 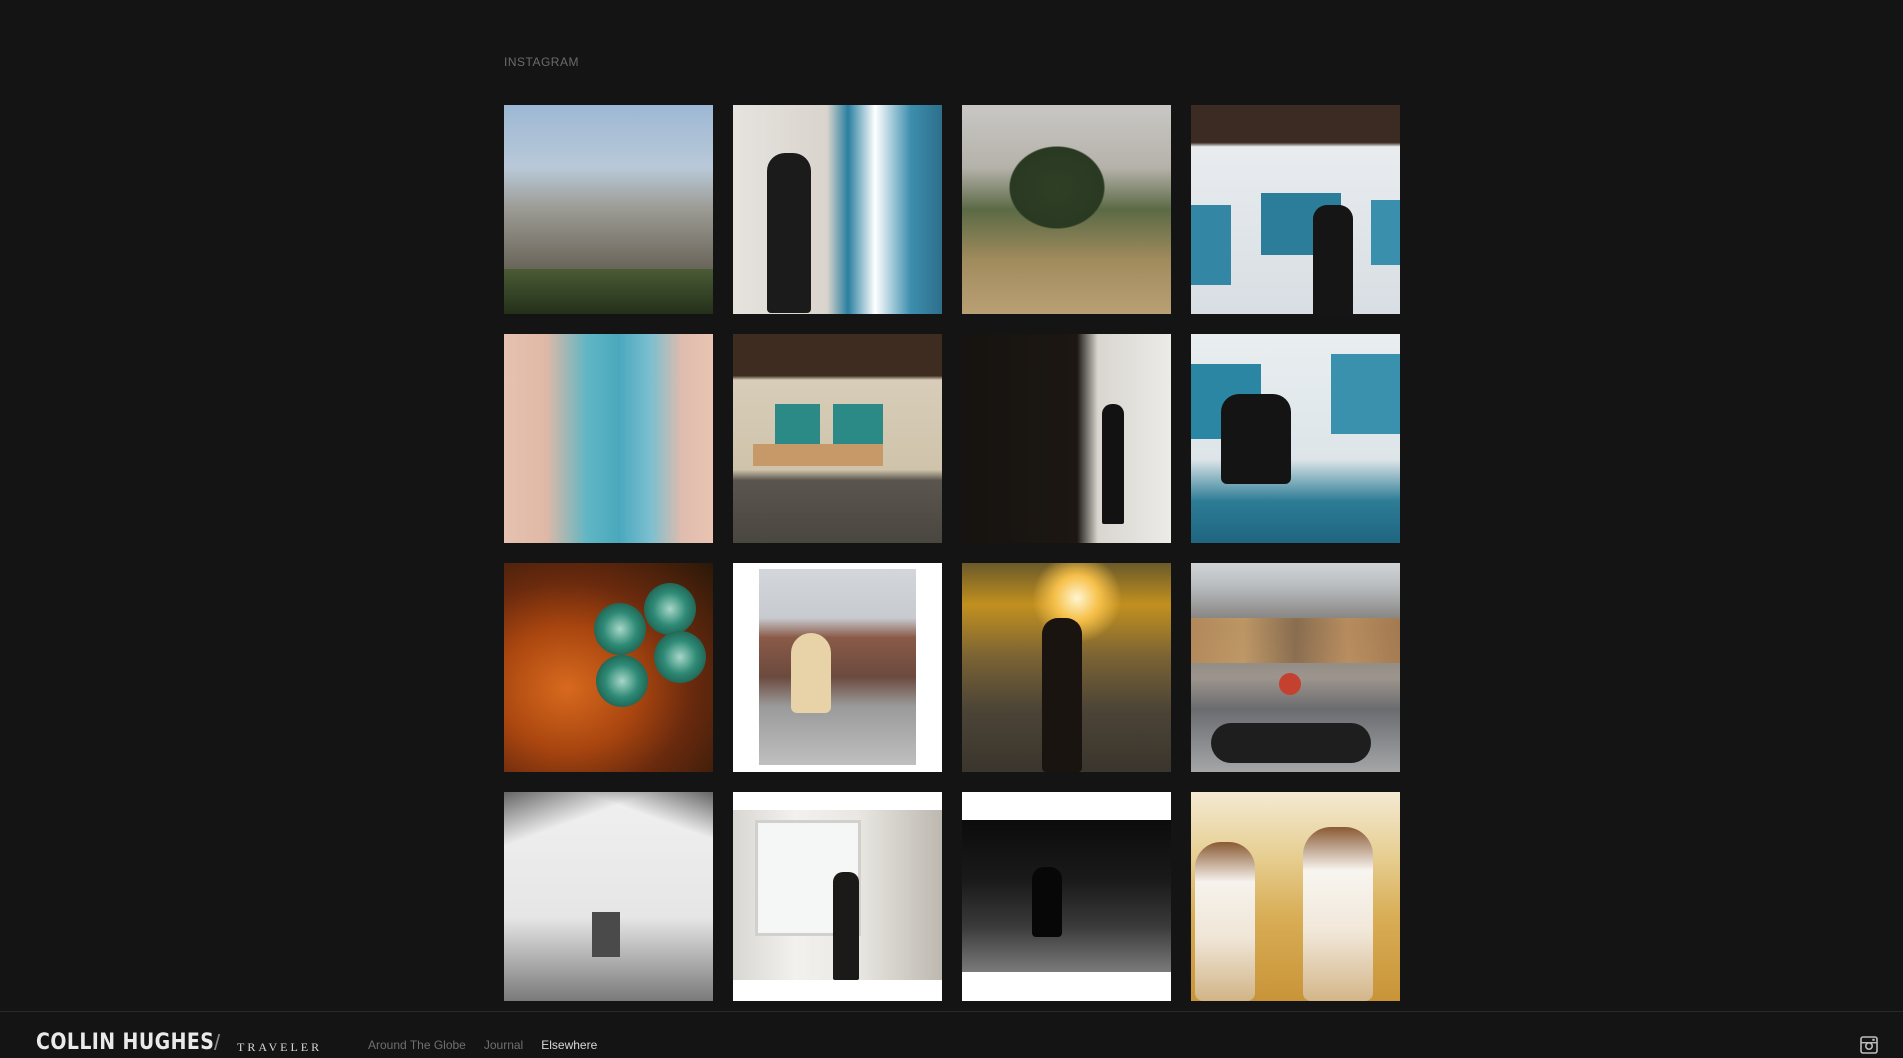 What do you see at coordinates (482, 1045) in the screenshot?
I see `footer-nav: Around The Globe Journal Elsewhere` at bounding box center [482, 1045].